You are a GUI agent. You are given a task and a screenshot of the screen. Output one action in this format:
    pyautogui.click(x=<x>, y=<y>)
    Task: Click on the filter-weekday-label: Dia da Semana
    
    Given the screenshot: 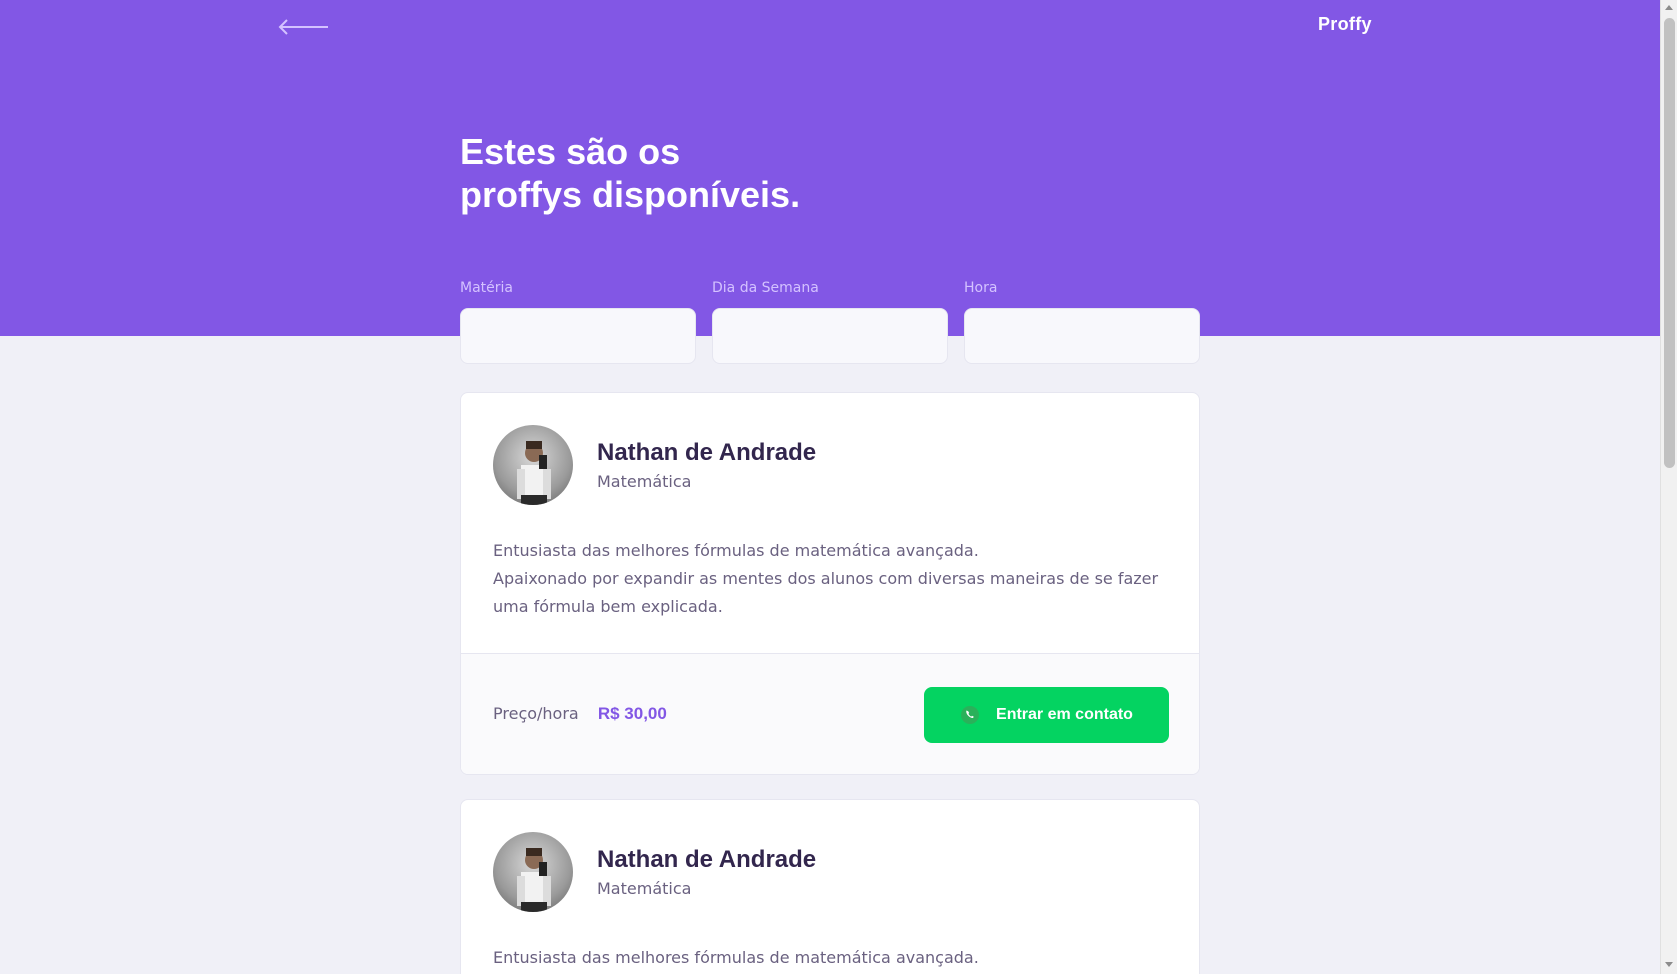 What is the action you would take?
    pyautogui.click(x=765, y=288)
    